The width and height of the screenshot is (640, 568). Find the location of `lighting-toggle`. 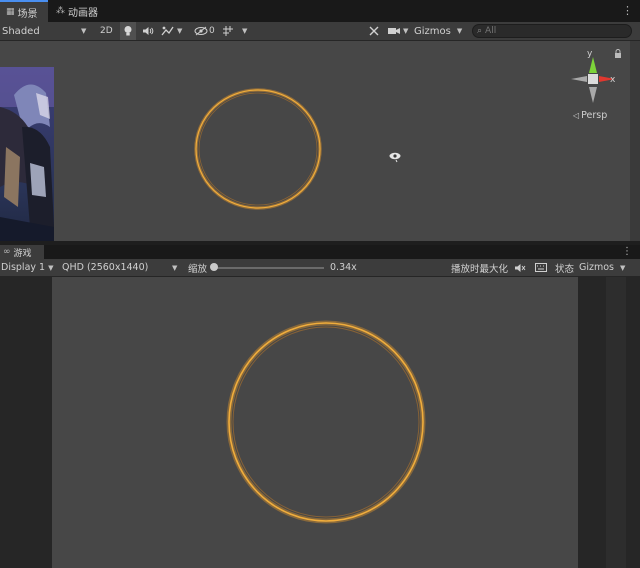

lighting-toggle is located at coordinates (128, 31).